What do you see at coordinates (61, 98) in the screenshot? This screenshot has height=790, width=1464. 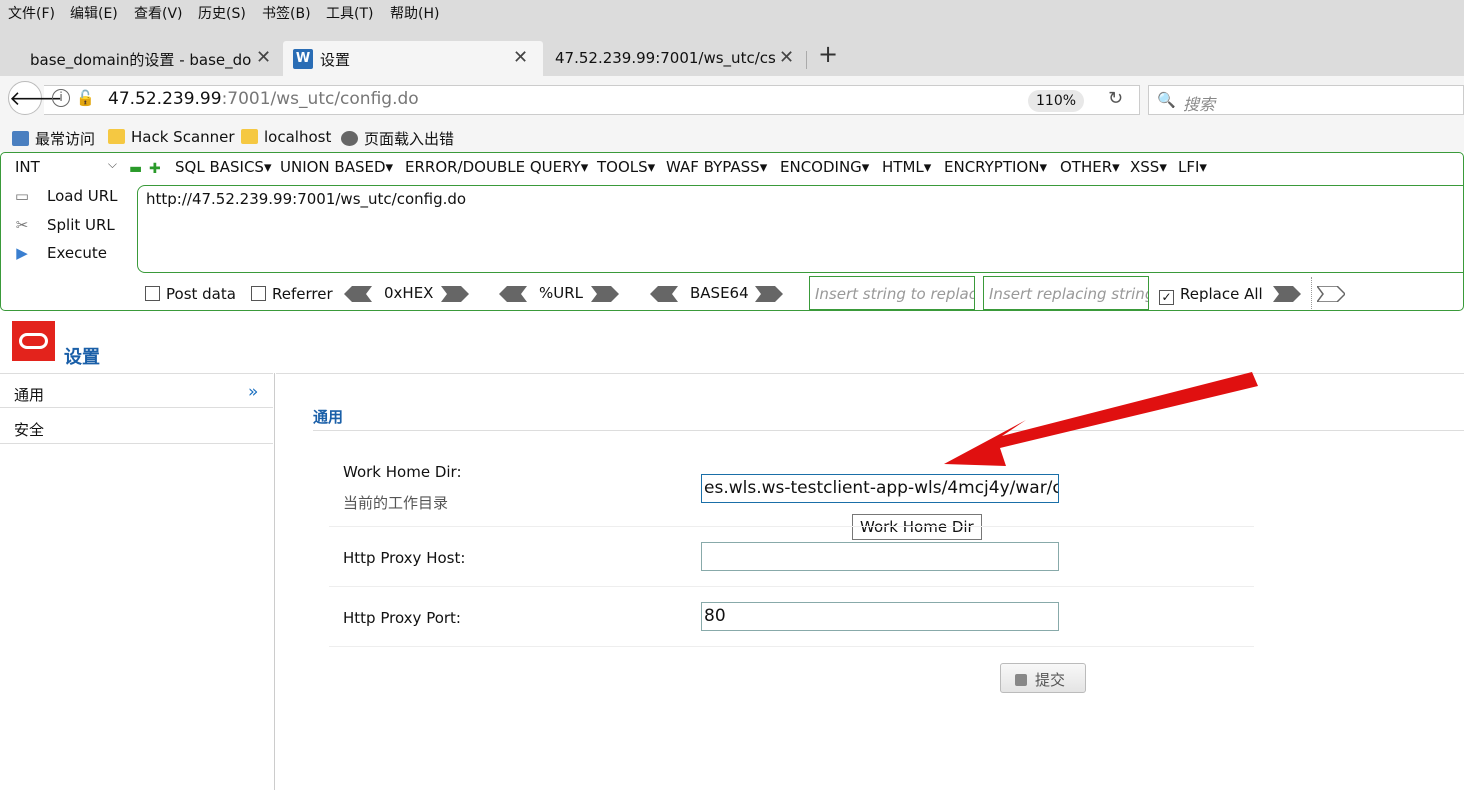 I see `info-icon: i` at bounding box center [61, 98].